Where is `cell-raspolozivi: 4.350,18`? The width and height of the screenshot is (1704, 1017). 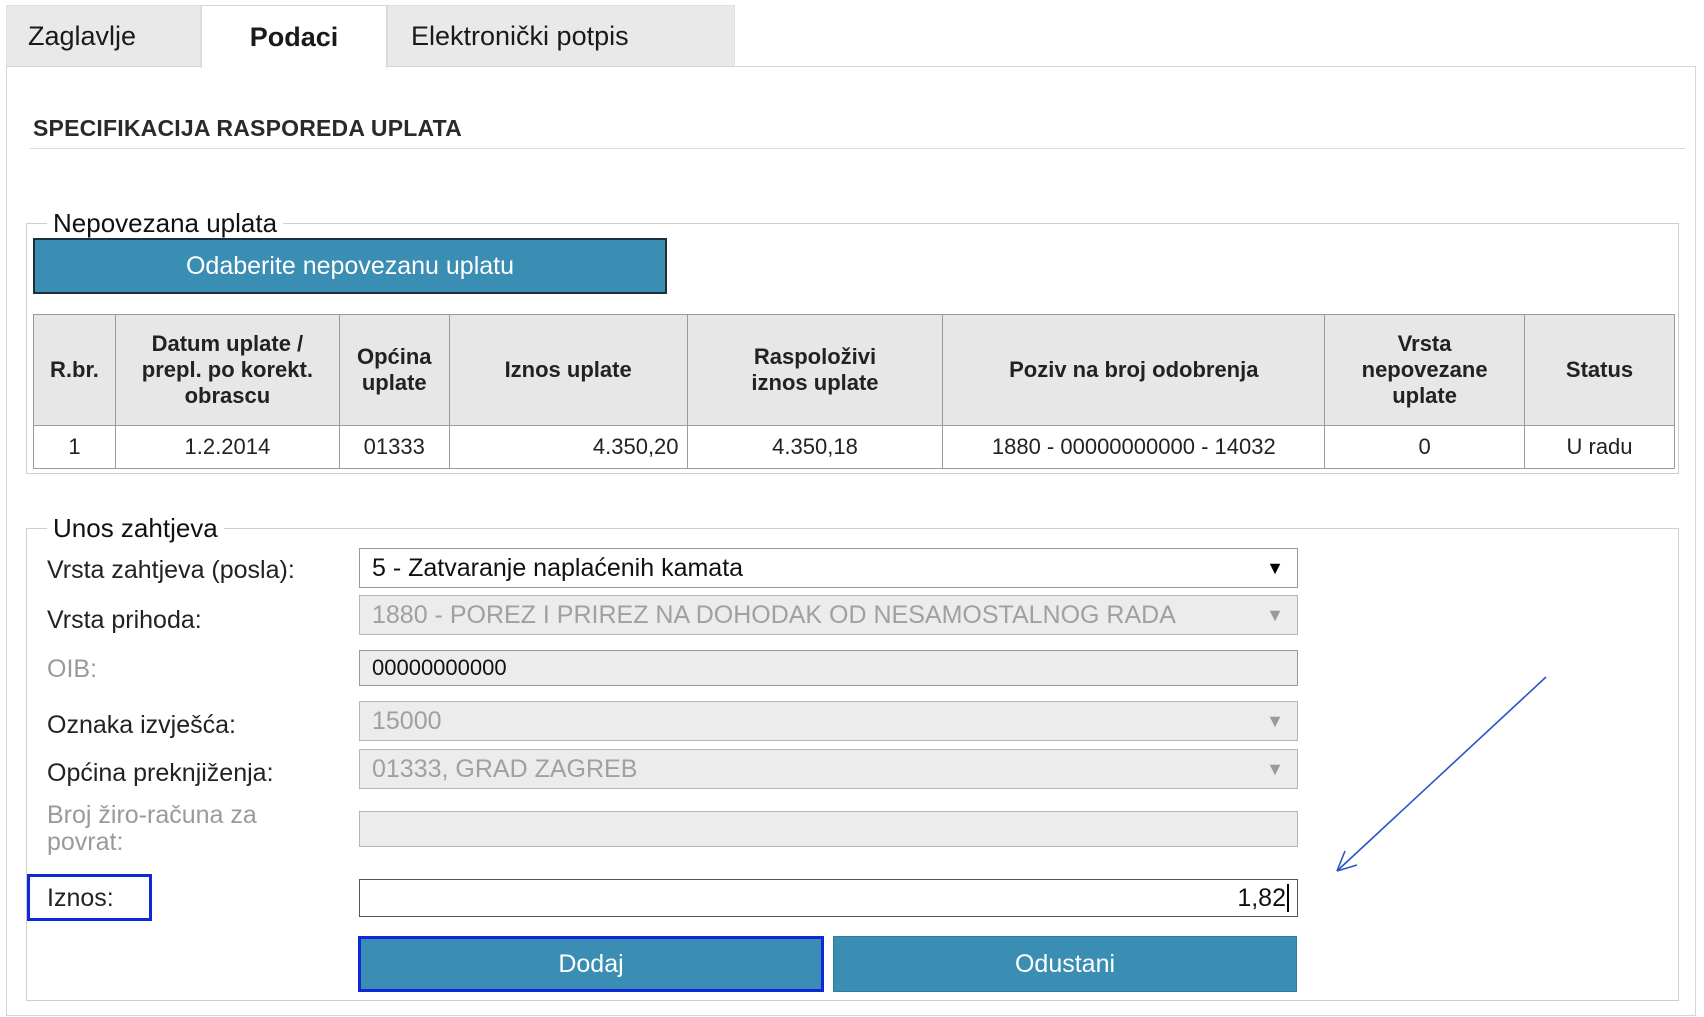
cell-raspolozivi: 4.350,18 is located at coordinates (815, 447).